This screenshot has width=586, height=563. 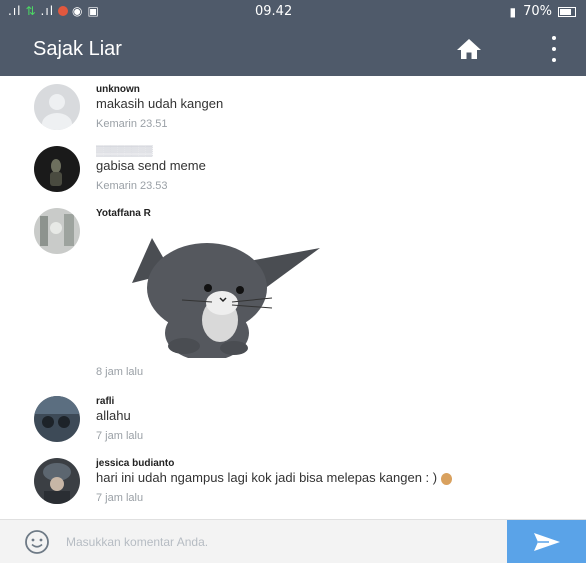 What do you see at coordinates (513, 11) in the screenshot?
I see `network-icon: ▮` at bounding box center [513, 11].